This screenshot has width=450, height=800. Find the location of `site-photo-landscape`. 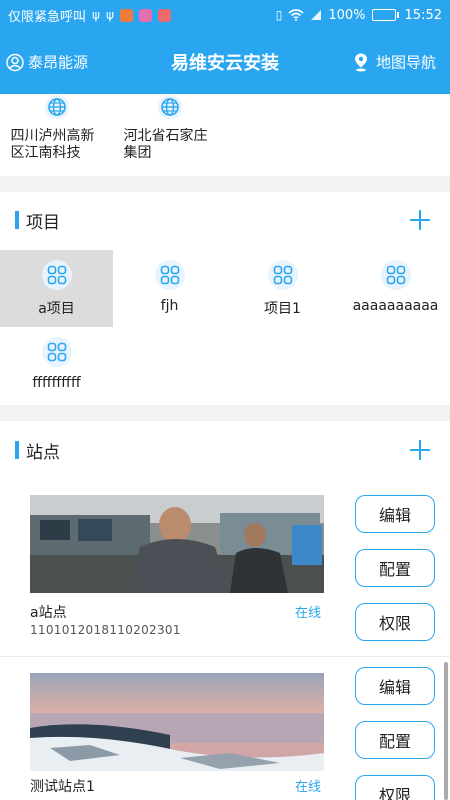

site-photo-landscape is located at coordinates (177, 722).